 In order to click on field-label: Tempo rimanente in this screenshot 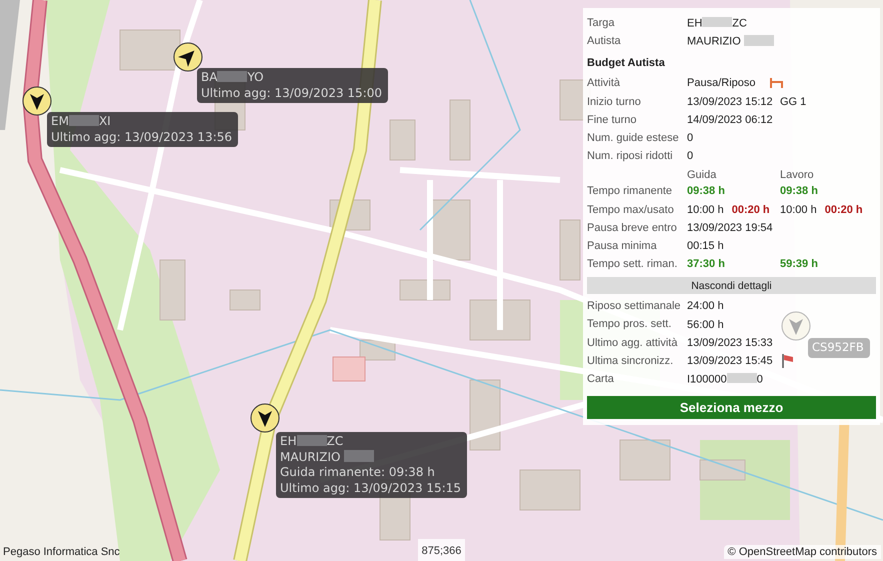, I will do `click(630, 192)`.